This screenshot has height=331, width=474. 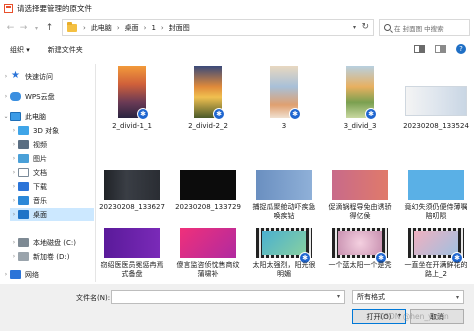 What do you see at coordinates (52, 158) in the screenshot?
I see `nav-item-pictures: › 图片` at bounding box center [52, 158].